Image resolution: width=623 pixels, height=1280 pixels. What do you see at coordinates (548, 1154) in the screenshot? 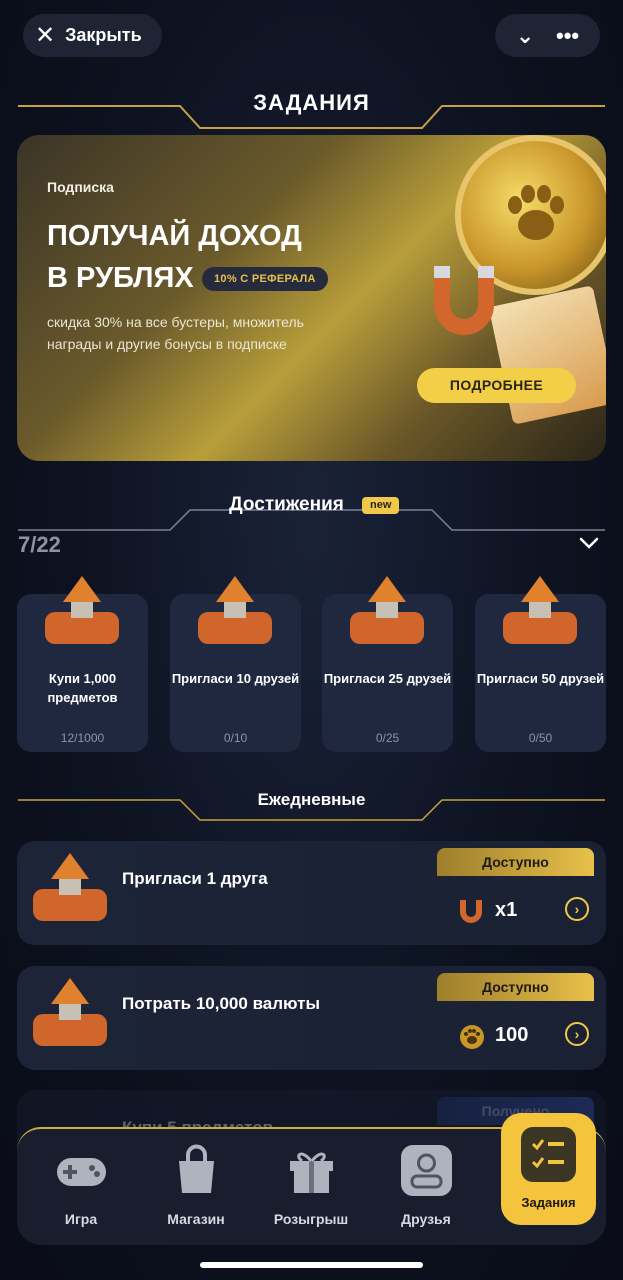
I see `checklist-icon` at bounding box center [548, 1154].